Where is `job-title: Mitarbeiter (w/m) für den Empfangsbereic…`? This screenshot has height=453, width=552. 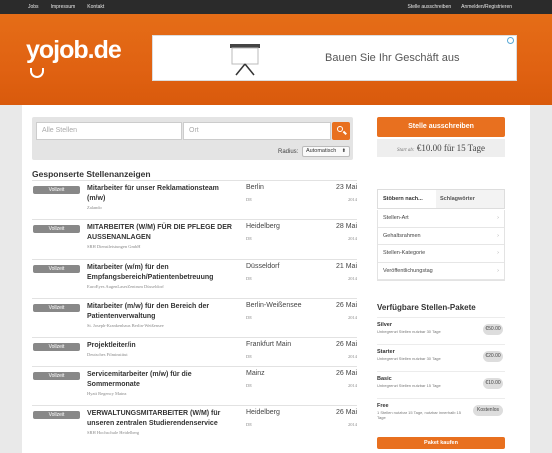
job-title: Mitarbeiter (w/m) für den Empfangsbereic… is located at coordinates (162, 273).